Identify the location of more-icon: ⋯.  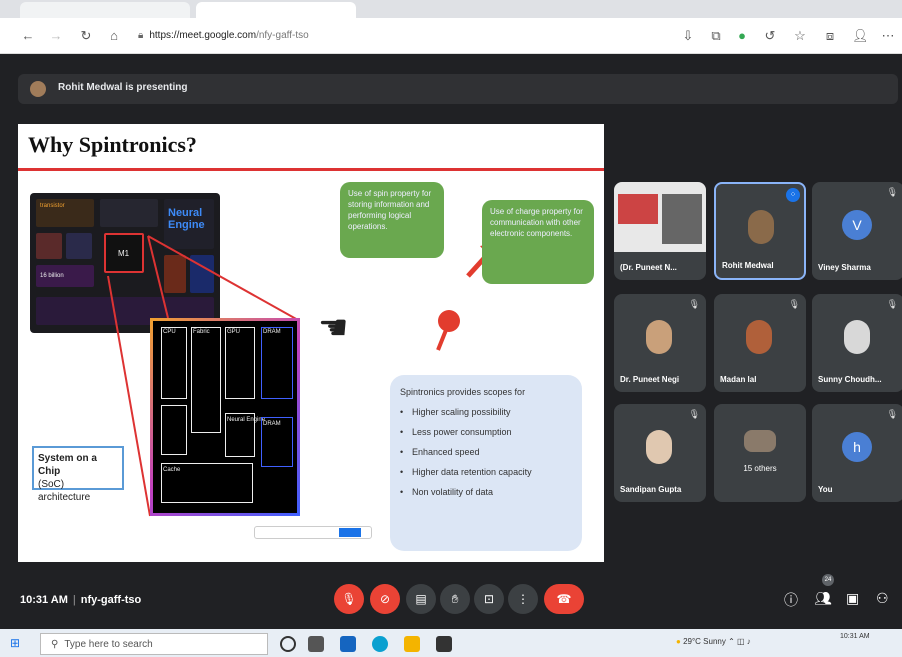
(888, 36).